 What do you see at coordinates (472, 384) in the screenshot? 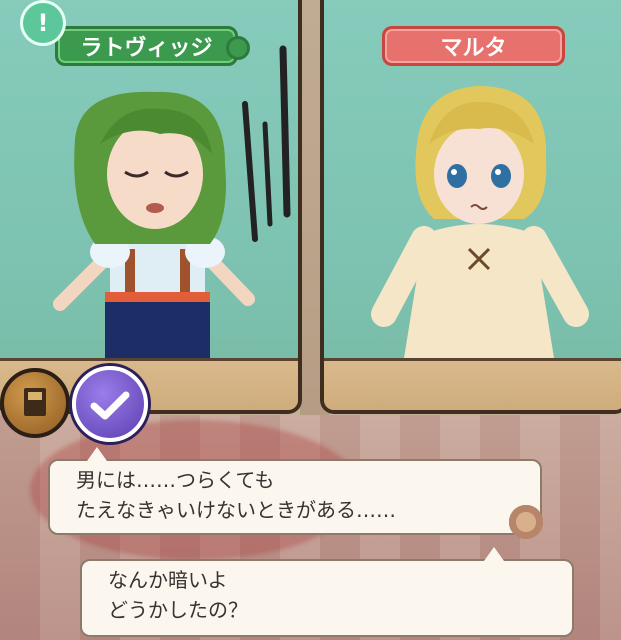
I see `right-panel-base` at bounding box center [472, 384].